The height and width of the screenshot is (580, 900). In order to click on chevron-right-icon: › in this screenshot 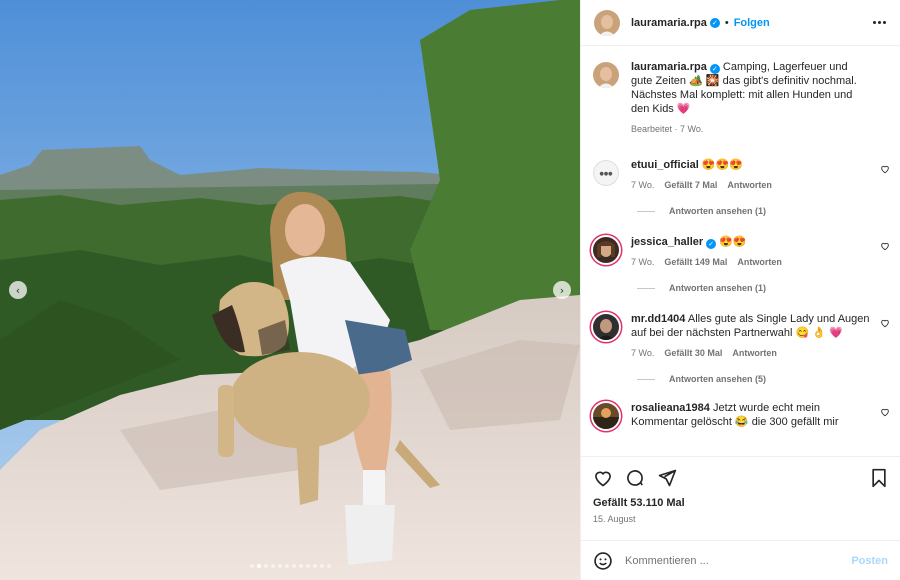, I will do `click(562, 290)`.